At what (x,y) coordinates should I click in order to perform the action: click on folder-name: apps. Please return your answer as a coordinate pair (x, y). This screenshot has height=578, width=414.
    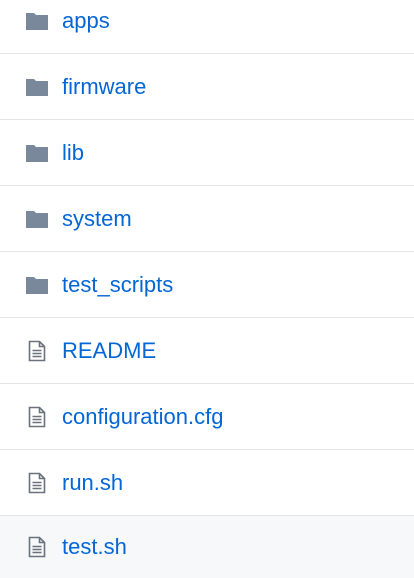
    Looking at the image, I should click on (86, 20).